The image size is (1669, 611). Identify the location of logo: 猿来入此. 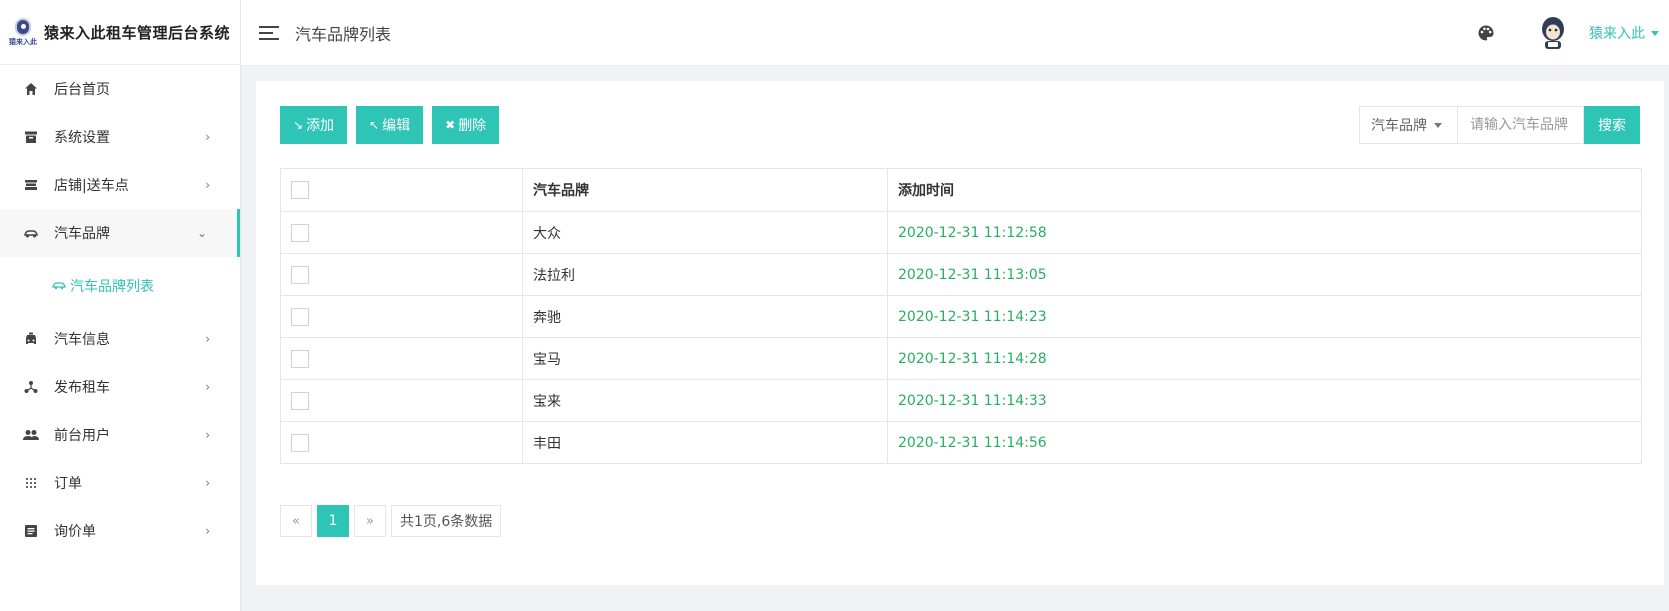
(23, 32).